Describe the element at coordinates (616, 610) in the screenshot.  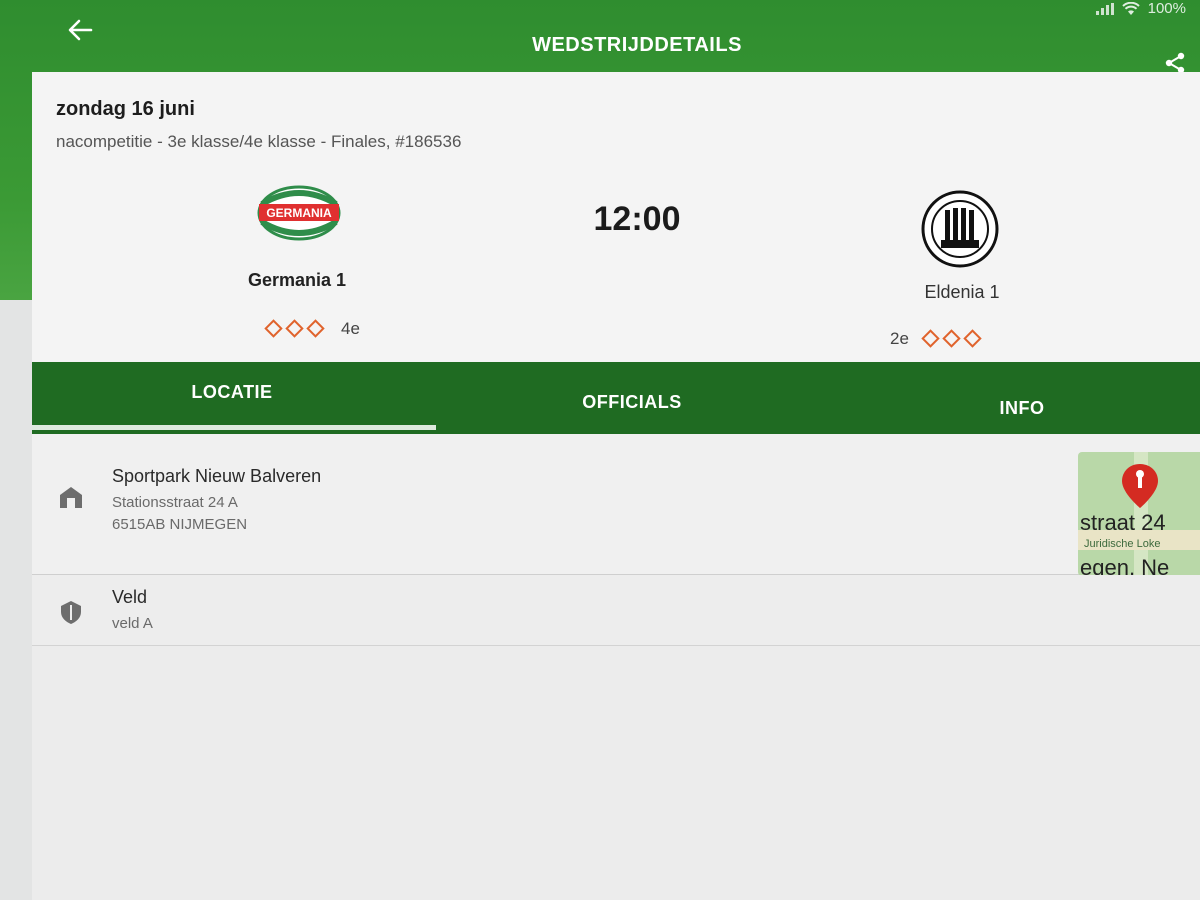
I see `field-row: Veld veld A` at that location.